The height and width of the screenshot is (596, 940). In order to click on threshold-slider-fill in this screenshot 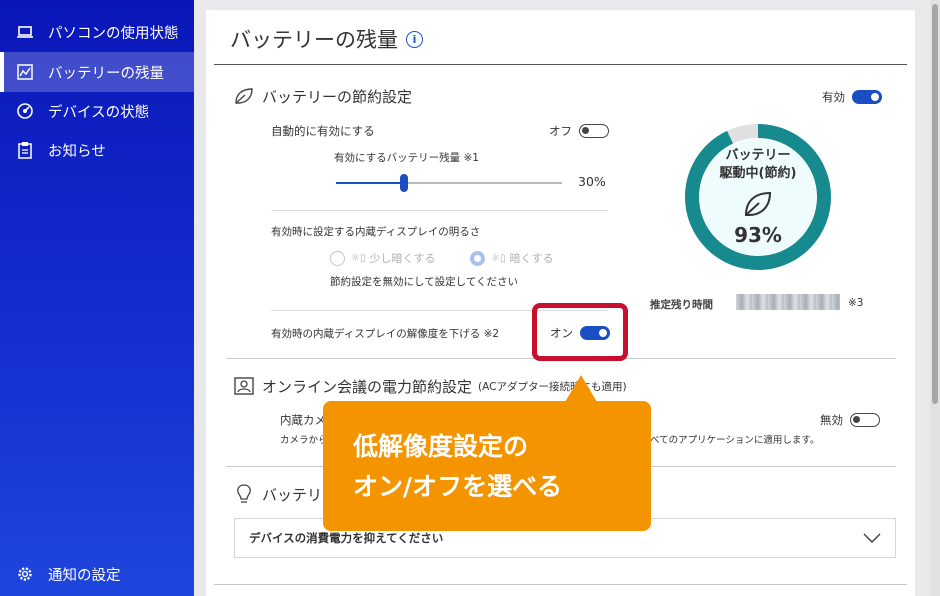, I will do `click(370, 183)`.